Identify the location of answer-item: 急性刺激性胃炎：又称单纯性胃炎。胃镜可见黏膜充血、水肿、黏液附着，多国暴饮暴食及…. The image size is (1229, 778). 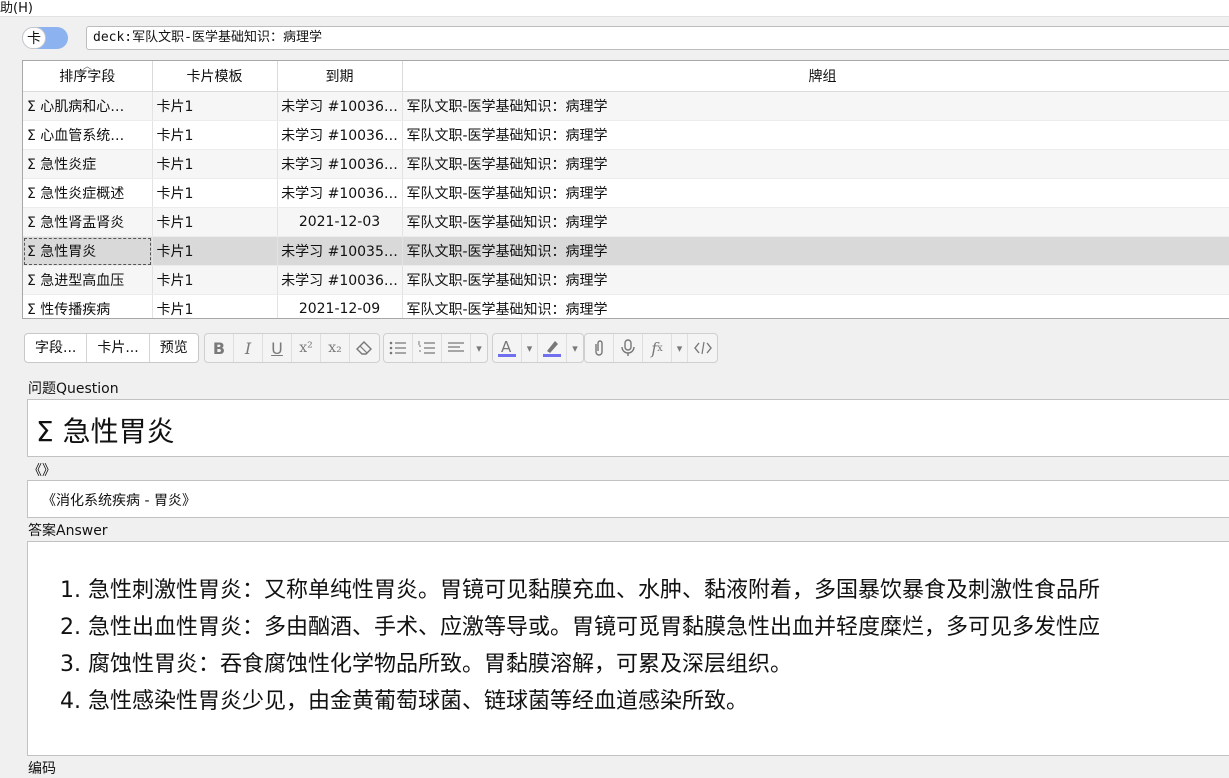
(594, 590).